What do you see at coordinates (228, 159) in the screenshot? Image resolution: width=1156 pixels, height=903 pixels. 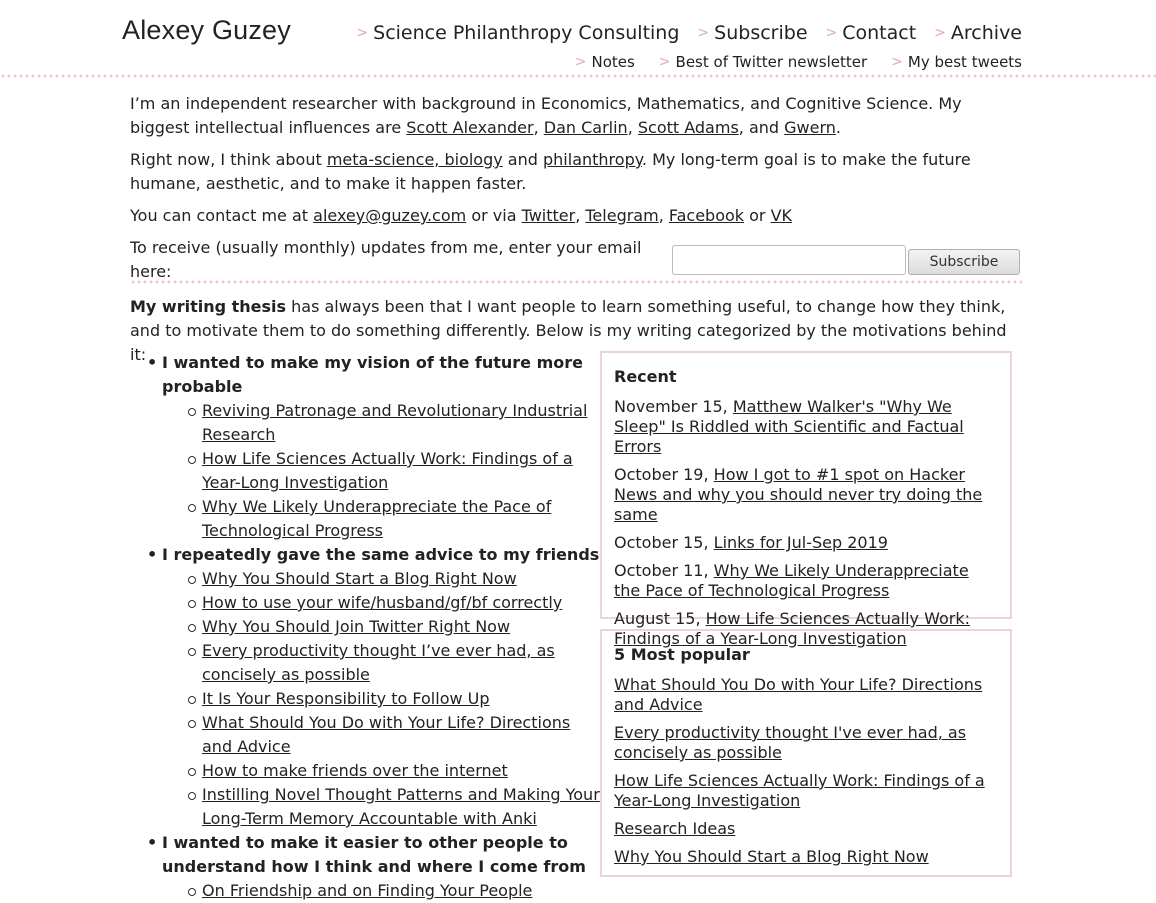 I see `text: Right now, I think about` at bounding box center [228, 159].